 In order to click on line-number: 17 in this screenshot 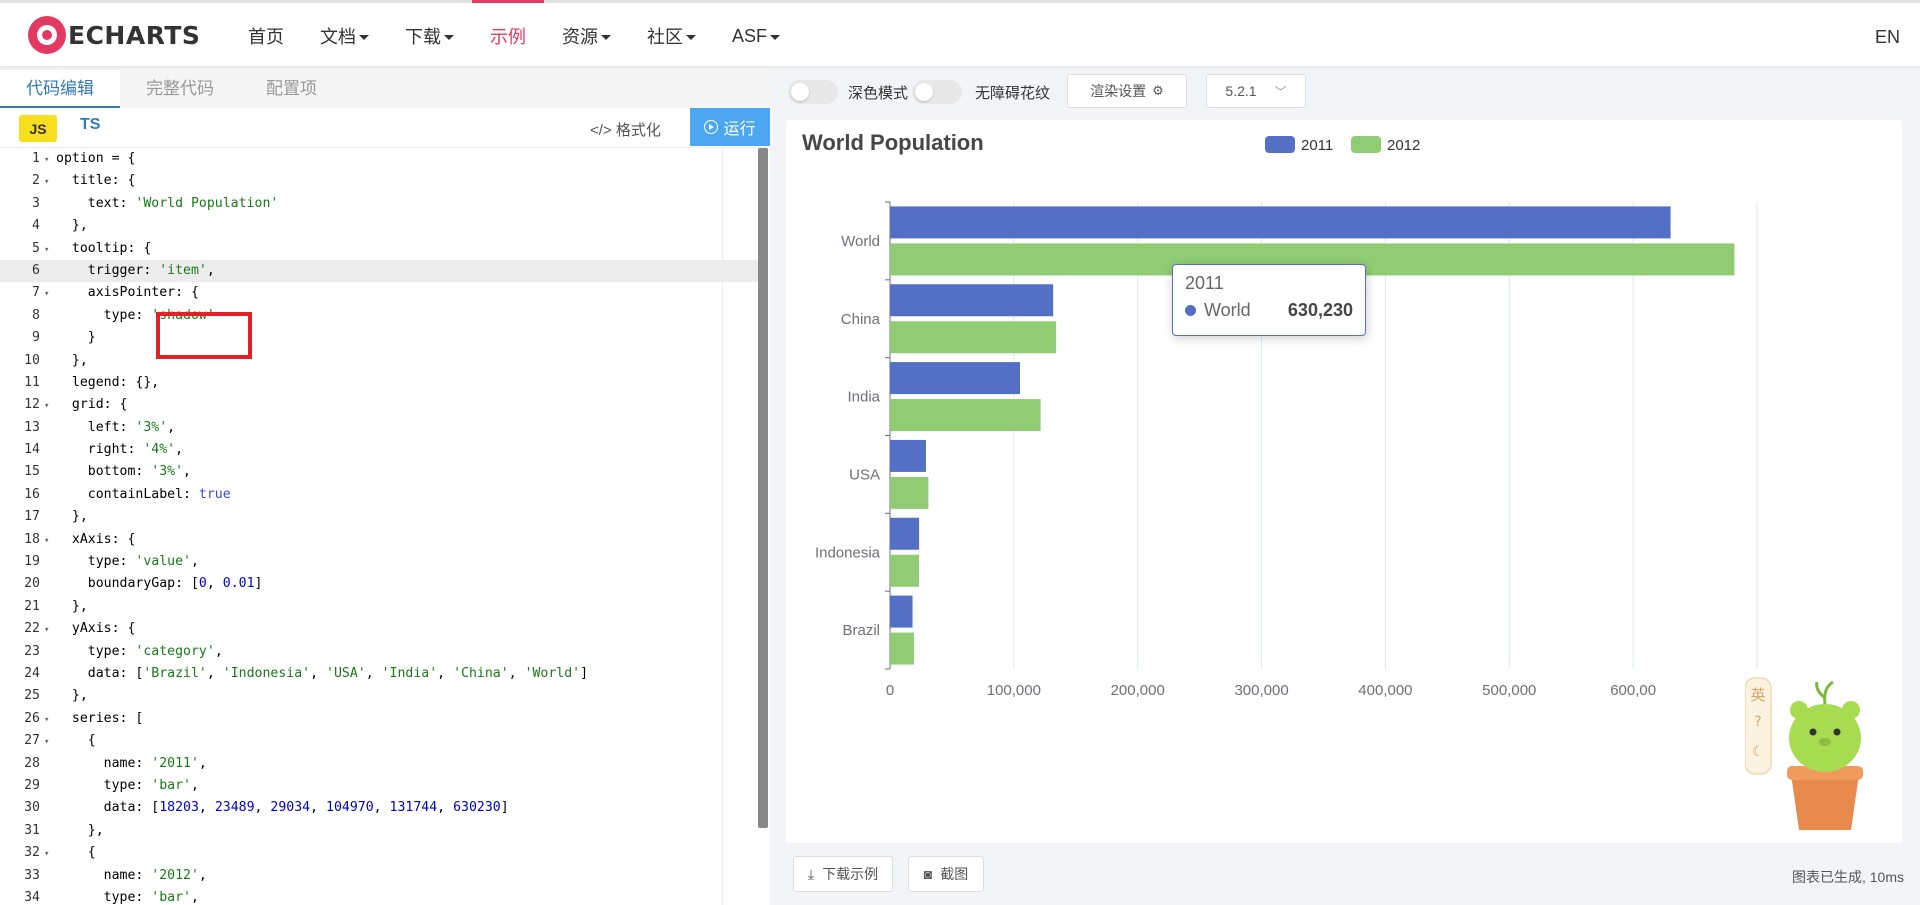, I will do `click(32, 517)`.